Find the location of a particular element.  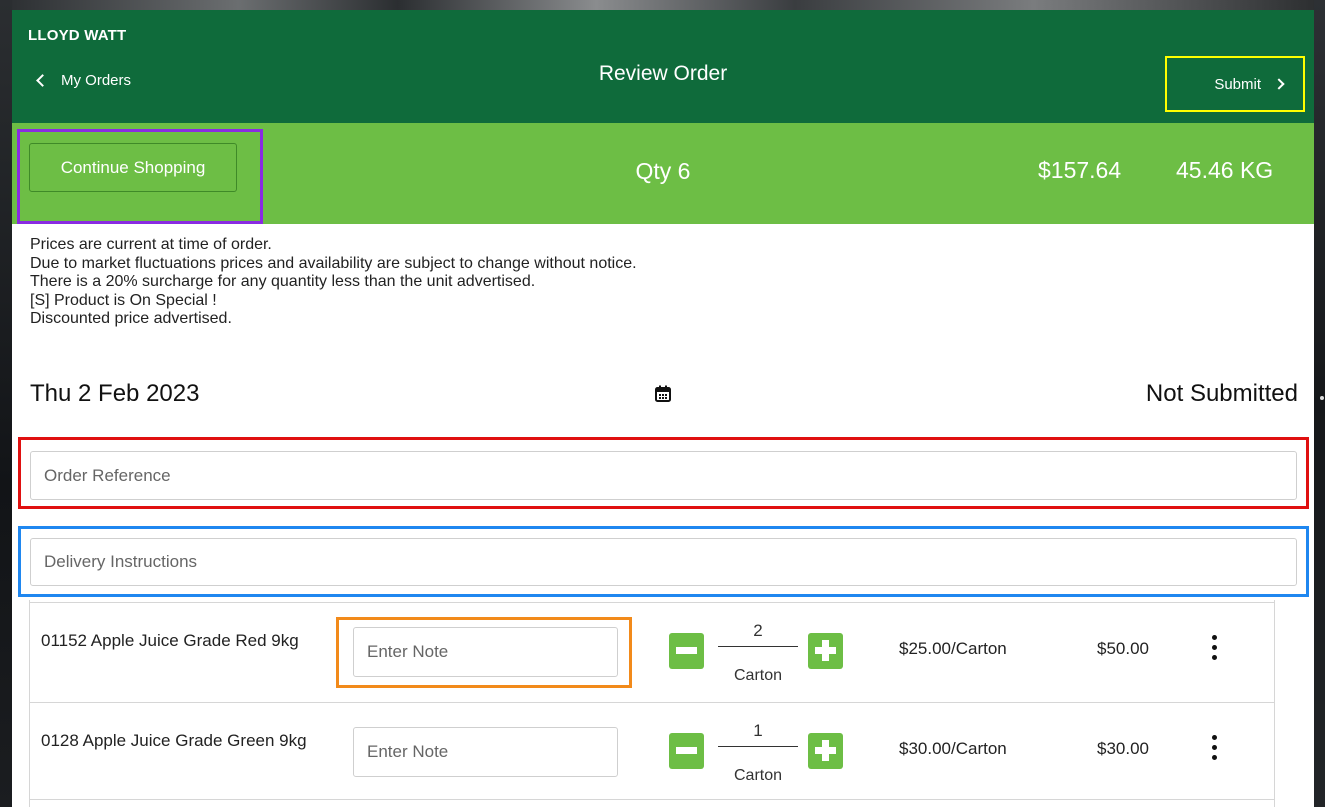

submit-button: Submit is located at coordinates (1235, 84).